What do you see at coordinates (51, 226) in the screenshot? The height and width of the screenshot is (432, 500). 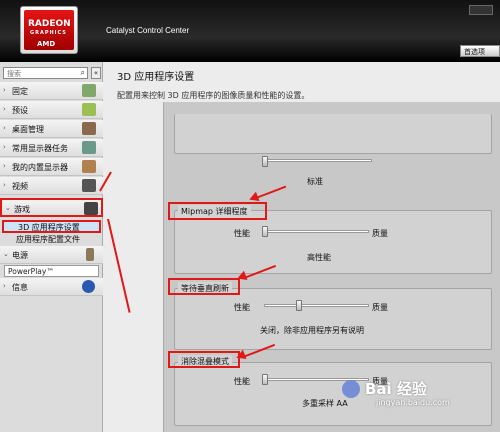 I see `sidebar-subitem-3d-app-settings: 3D 应用程序设置` at bounding box center [51, 226].